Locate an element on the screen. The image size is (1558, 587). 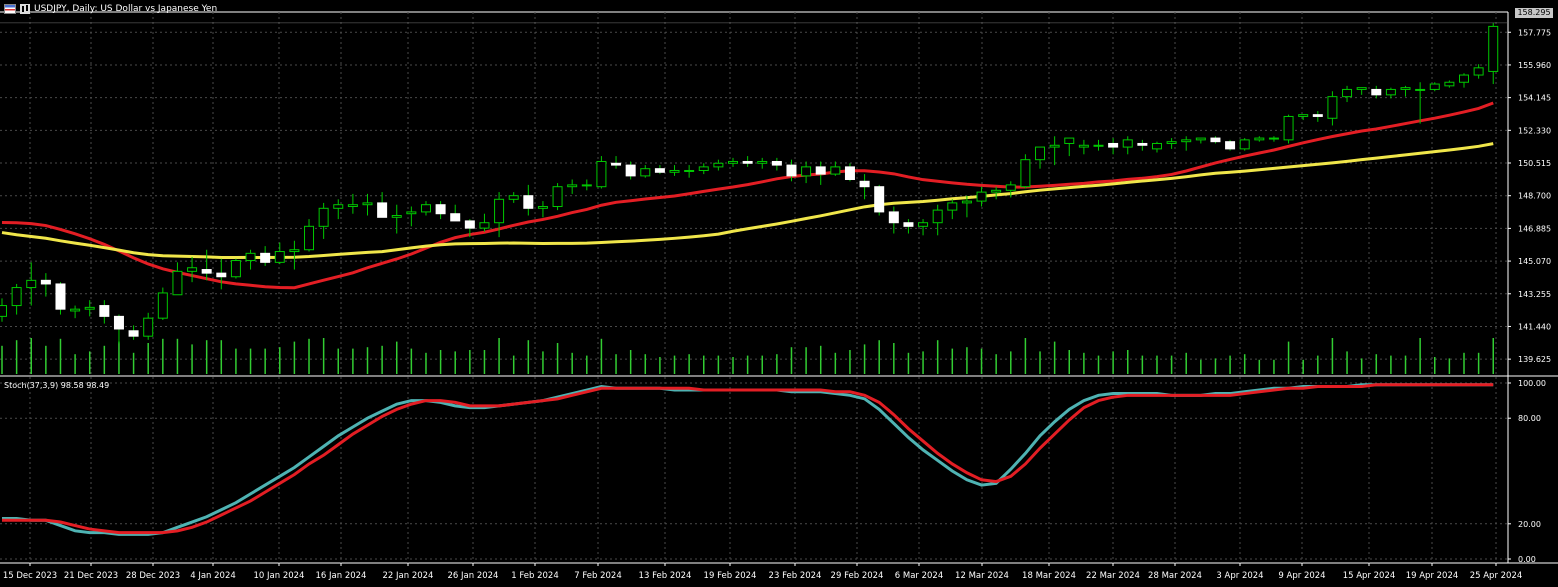
symbol-list-icon is located at coordinates (10, 9).